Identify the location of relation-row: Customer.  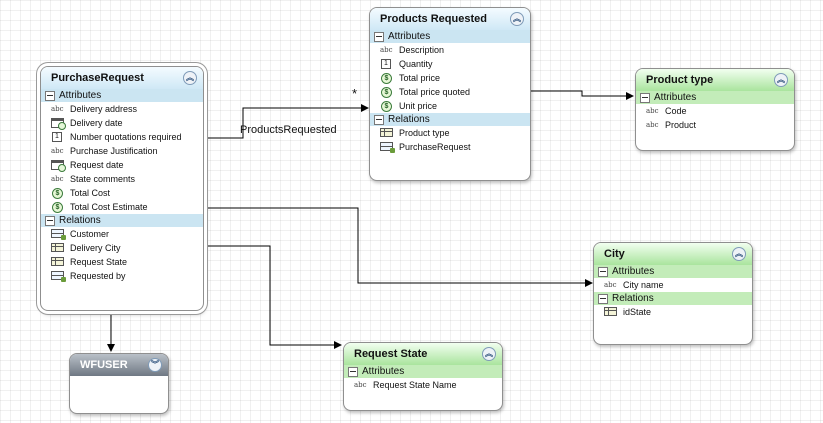
(122, 234).